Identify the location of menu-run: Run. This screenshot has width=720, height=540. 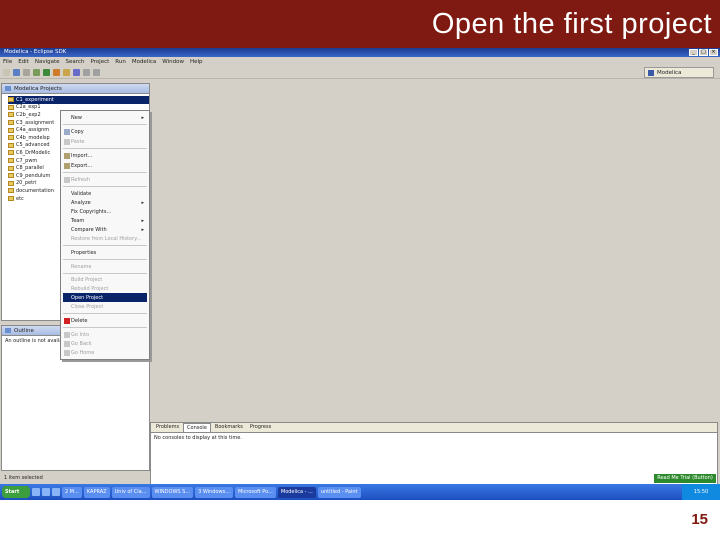
(120, 62).